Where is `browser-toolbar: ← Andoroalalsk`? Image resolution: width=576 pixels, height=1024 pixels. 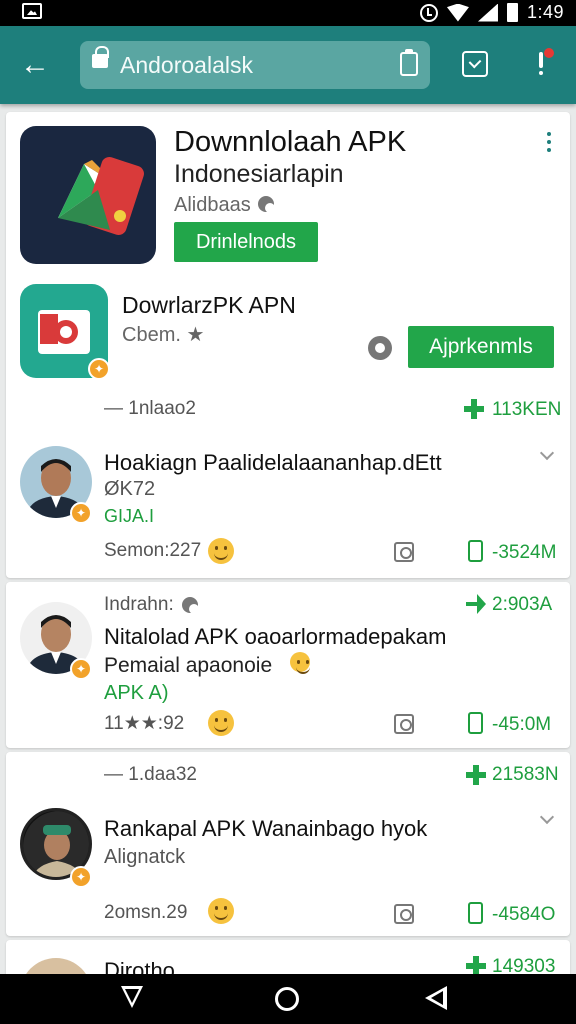
browser-toolbar: ← Andoroalalsk is located at coordinates (288, 65).